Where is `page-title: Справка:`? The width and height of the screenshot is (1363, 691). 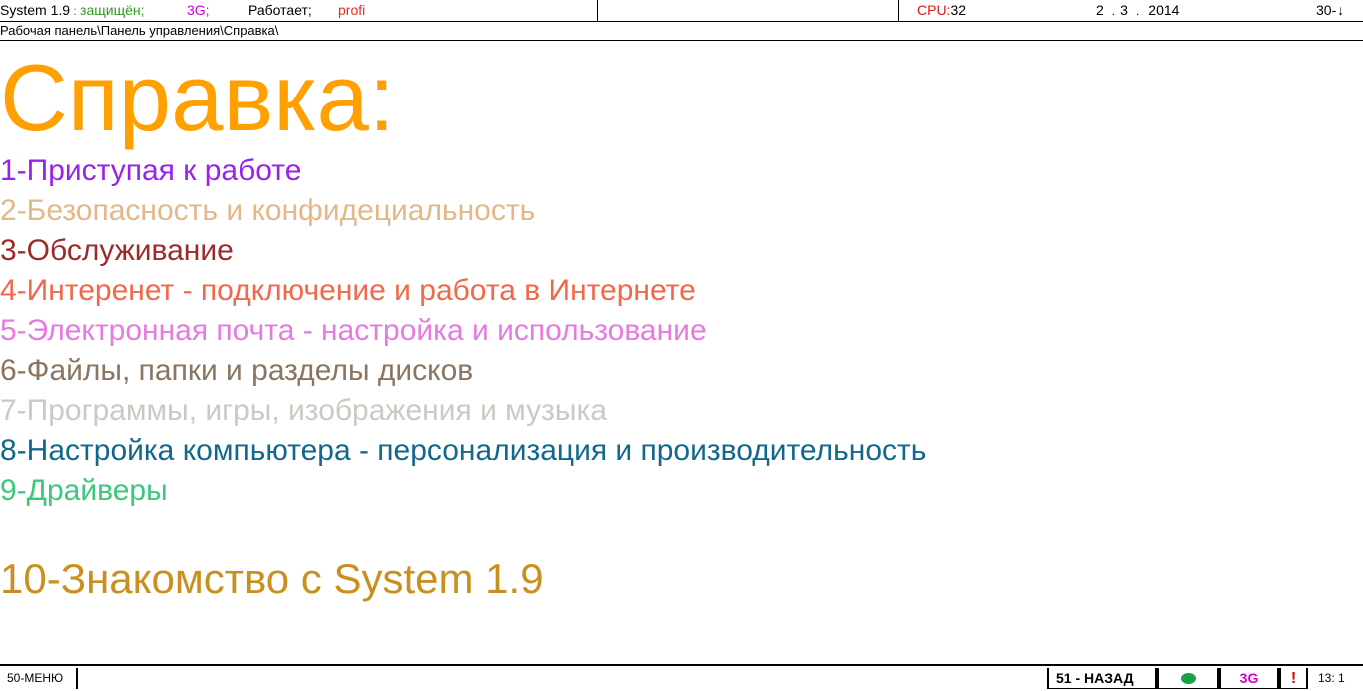 page-title: Справка: is located at coordinates (197, 97).